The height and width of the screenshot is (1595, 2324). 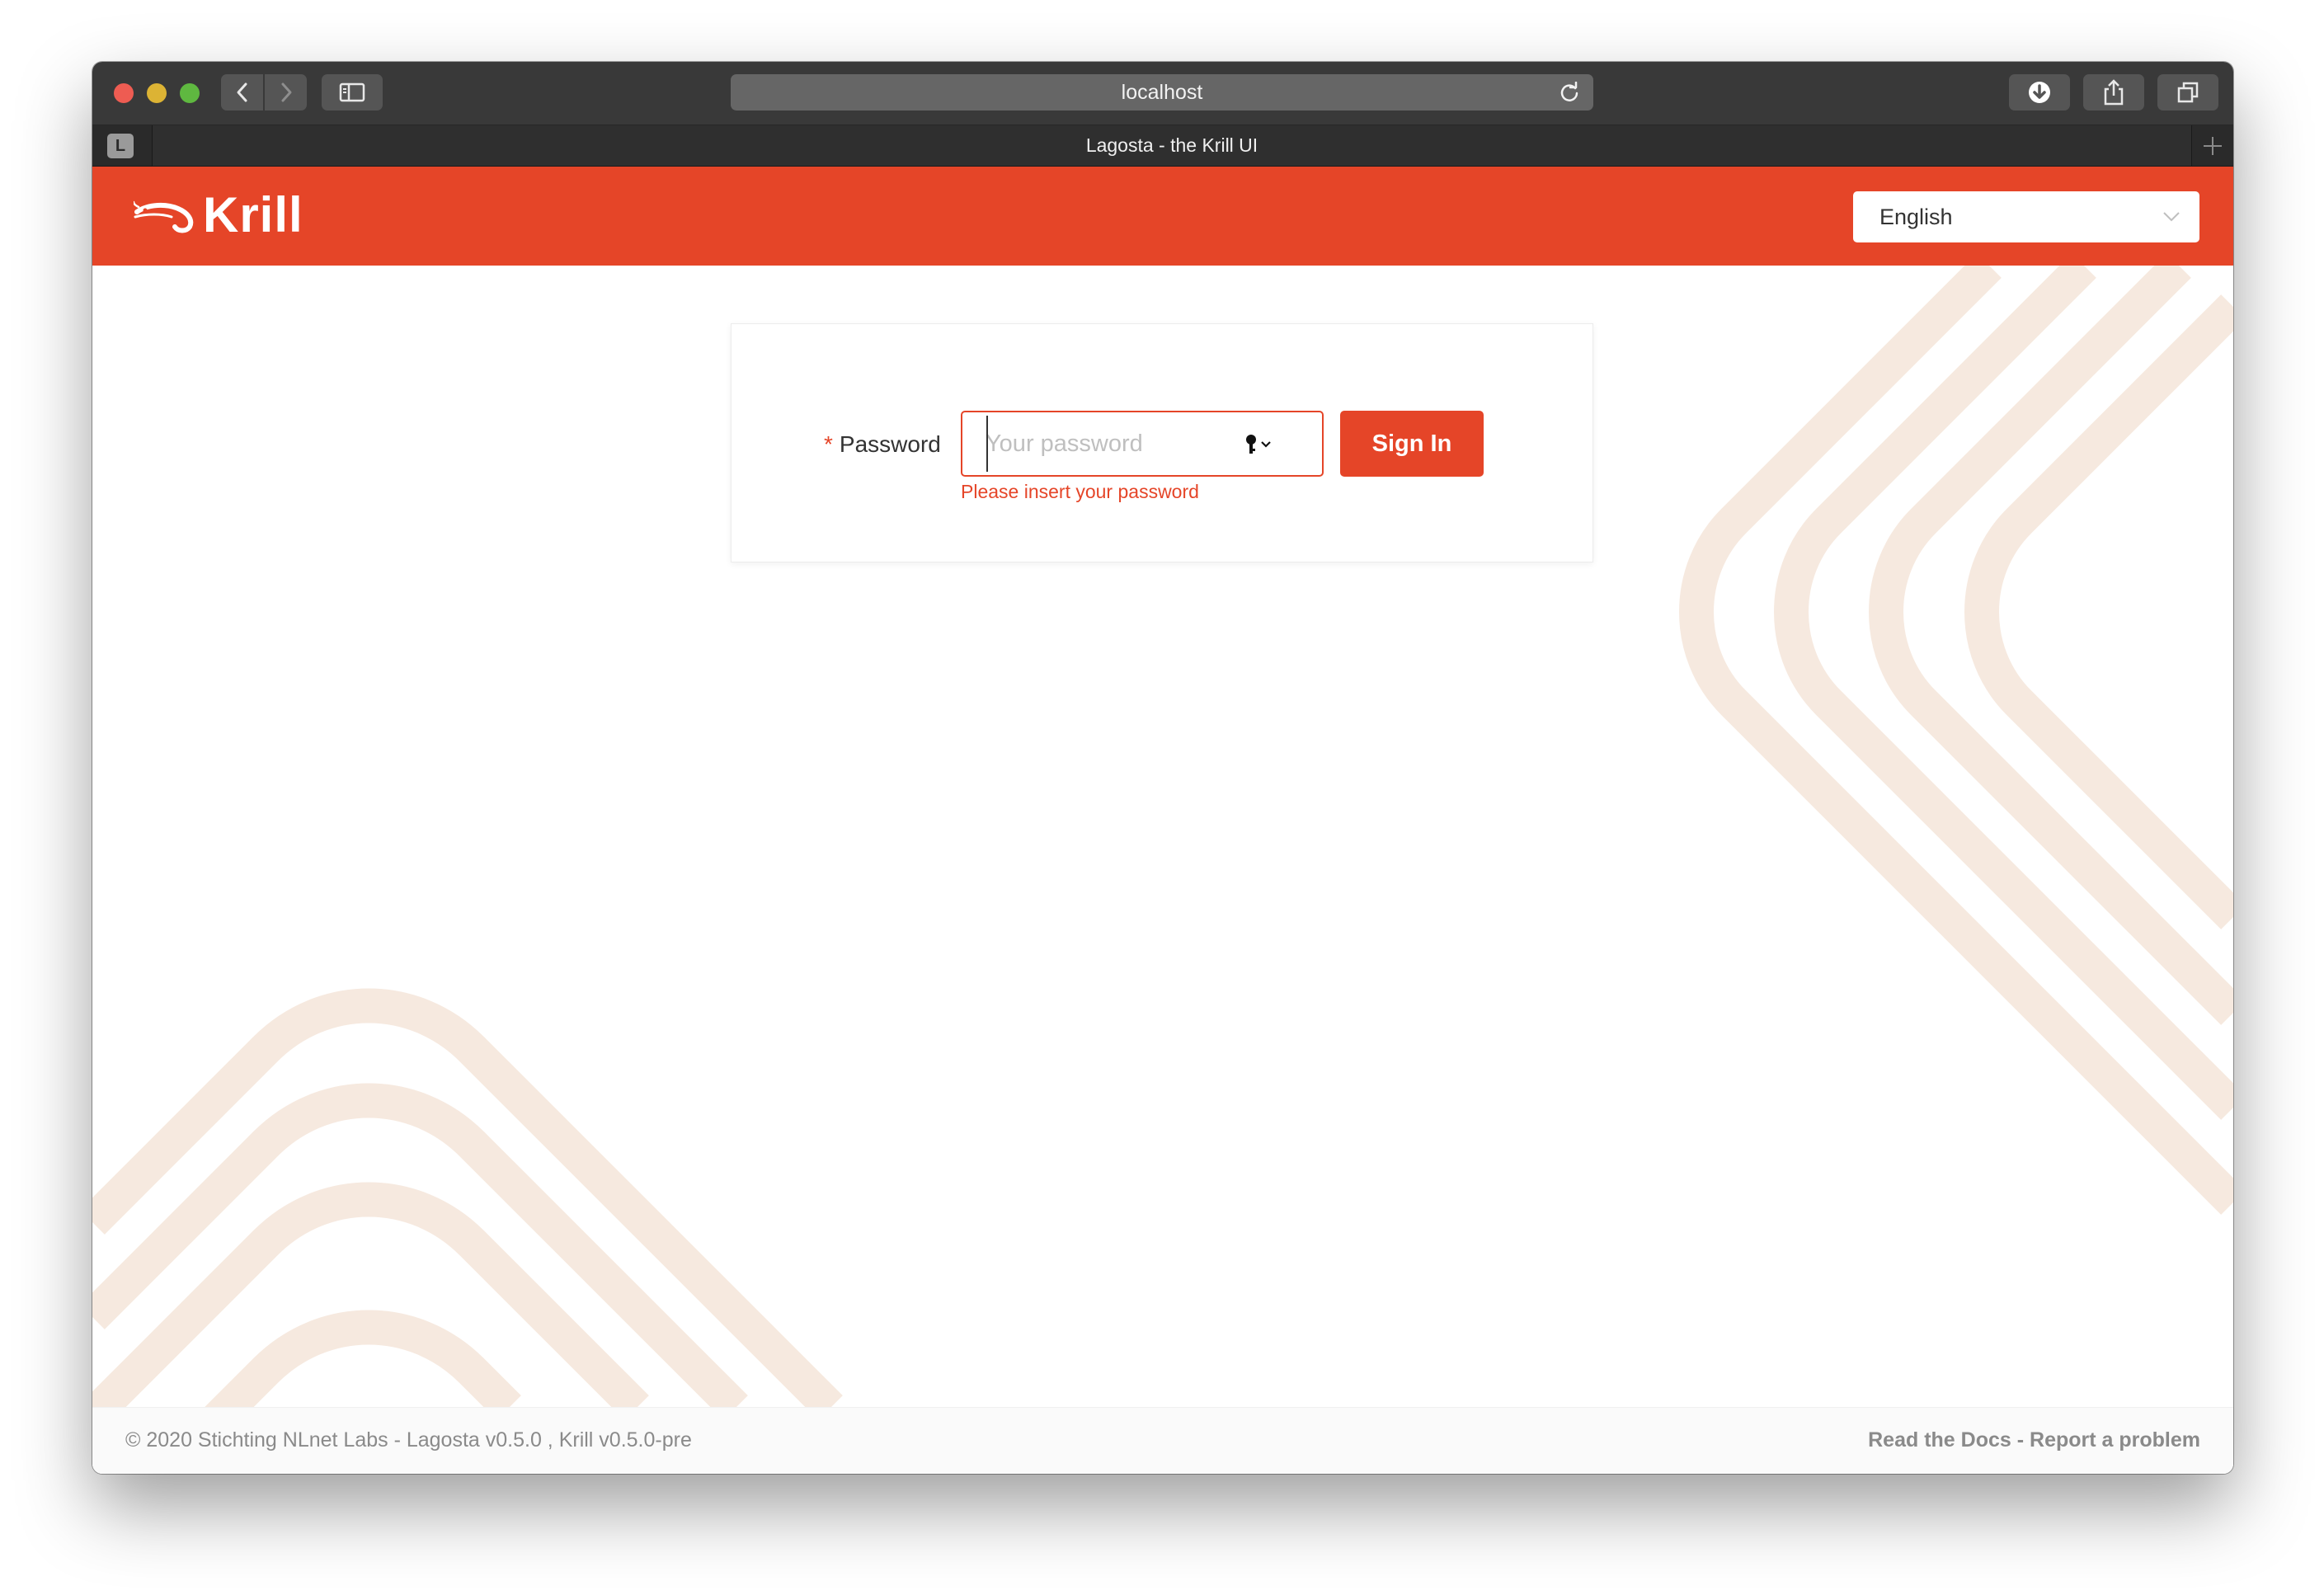 I want to click on active-tab: Lagosta - the Krill UI, so click(x=1172, y=145).